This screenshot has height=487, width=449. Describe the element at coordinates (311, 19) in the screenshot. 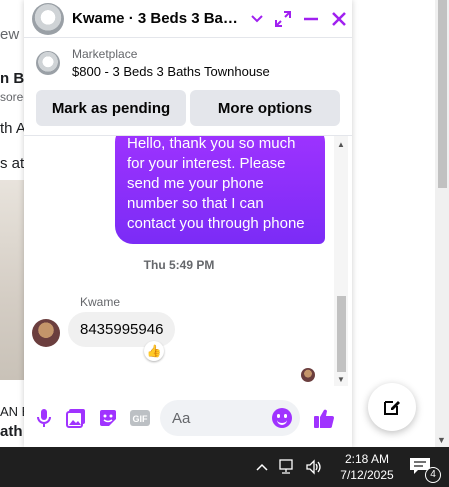

I see `minimize-icon` at that location.